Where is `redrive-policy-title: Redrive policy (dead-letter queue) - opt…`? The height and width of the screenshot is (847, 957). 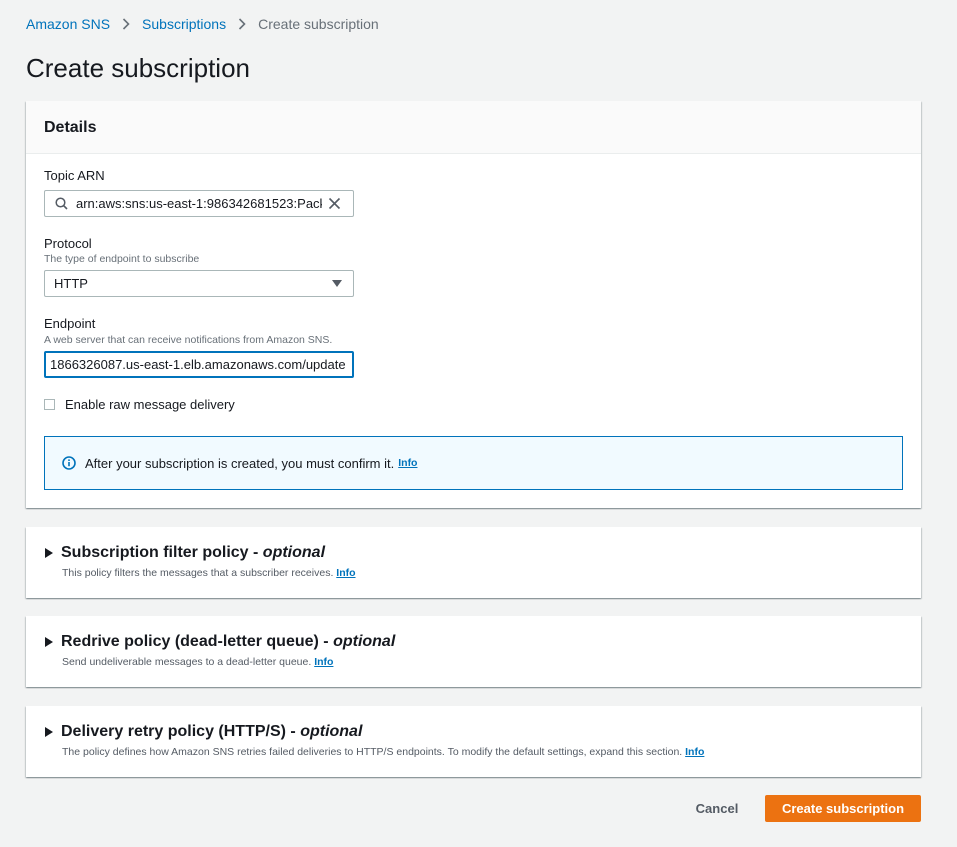
redrive-policy-title: Redrive policy (dead-letter queue) - opt… is located at coordinates (228, 641).